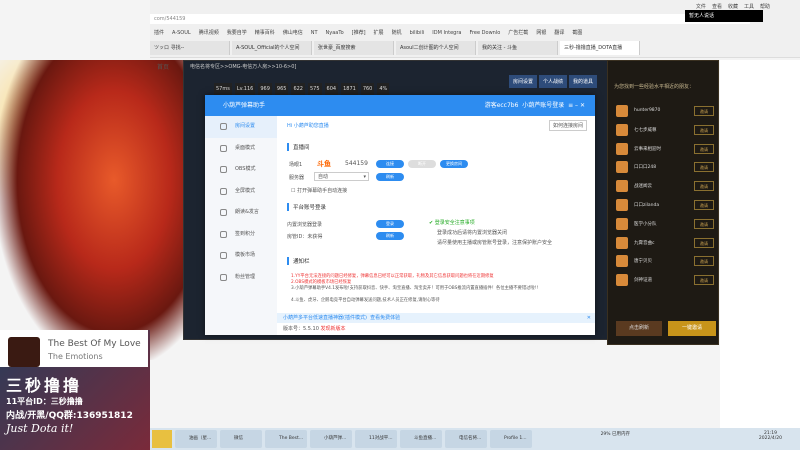  I want to click on tab-my-items: 我的道具, so click(583, 81).